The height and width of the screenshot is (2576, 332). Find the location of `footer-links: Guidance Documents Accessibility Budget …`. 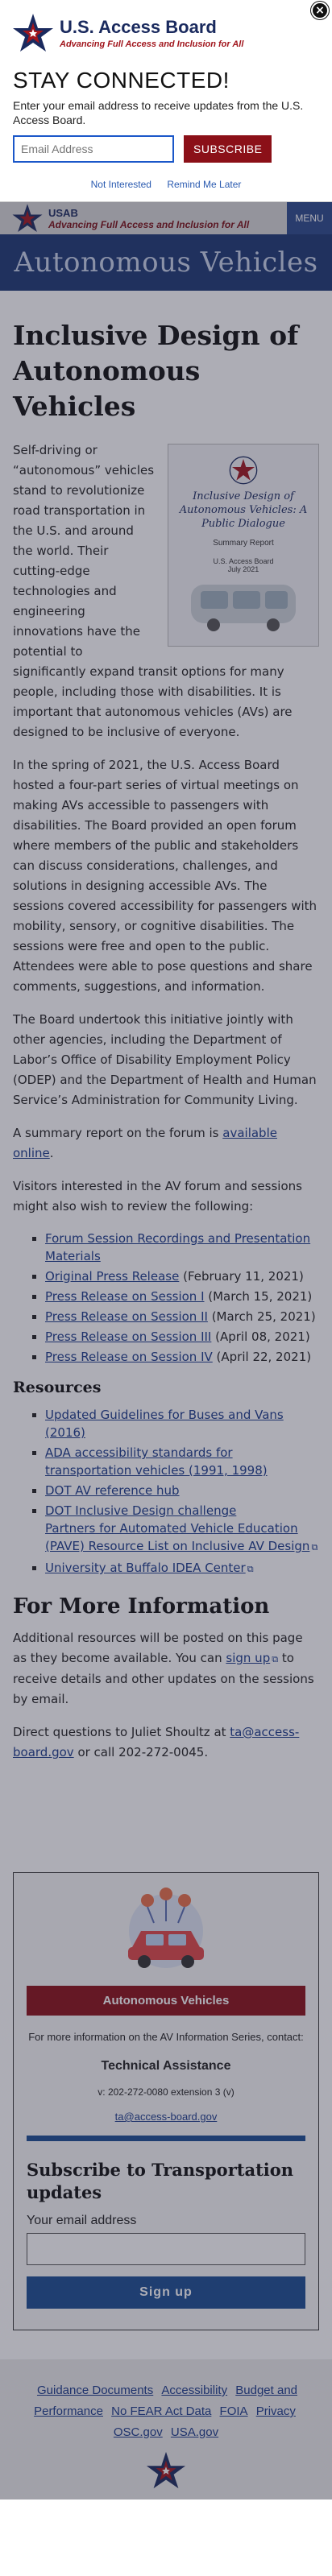

footer-links: Guidance Documents Accessibility Budget … is located at coordinates (166, 2411).